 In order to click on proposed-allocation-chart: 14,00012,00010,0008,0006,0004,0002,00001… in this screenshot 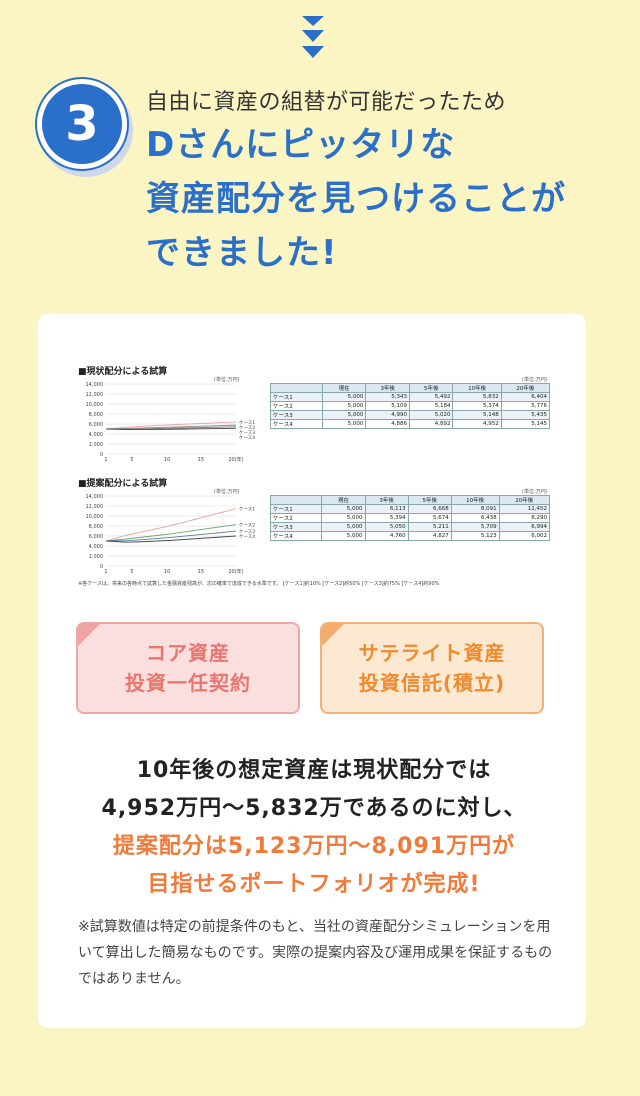, I will do `click(171, 534)`.